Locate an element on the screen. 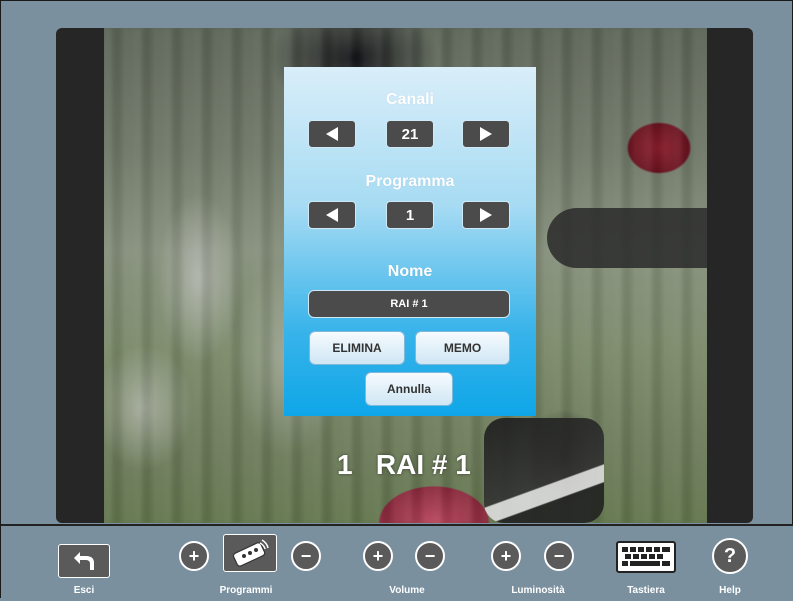 The image size is (793, 601). annulla-button: Annulla is located at coordinates (409, 389).